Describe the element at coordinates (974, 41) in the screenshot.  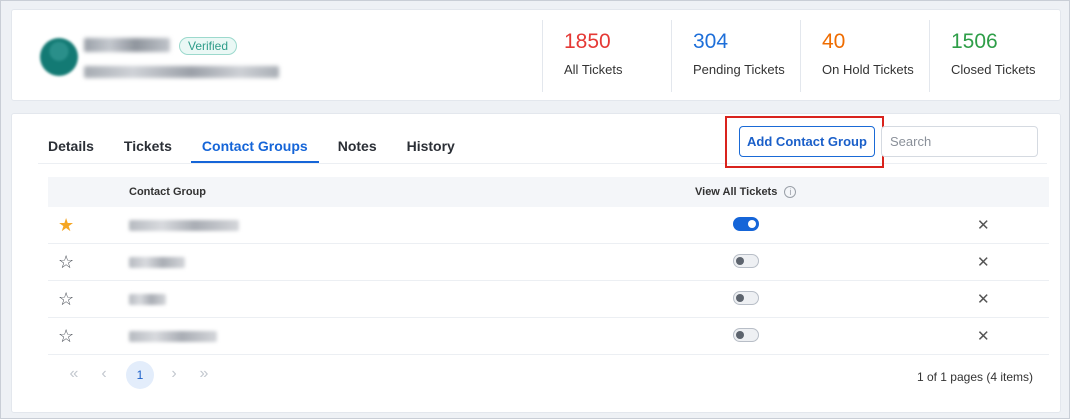
I see `stat-value: 1506` at that location.